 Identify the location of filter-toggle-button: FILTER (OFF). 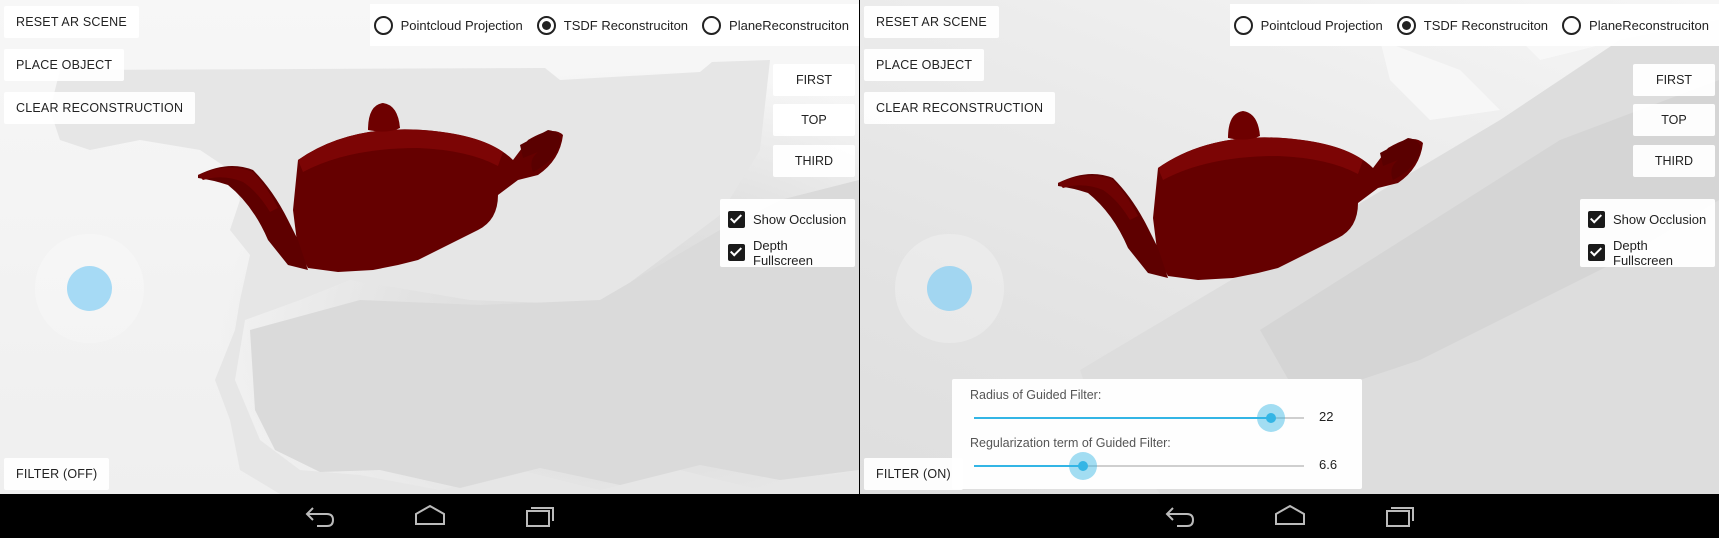
(57, 474).